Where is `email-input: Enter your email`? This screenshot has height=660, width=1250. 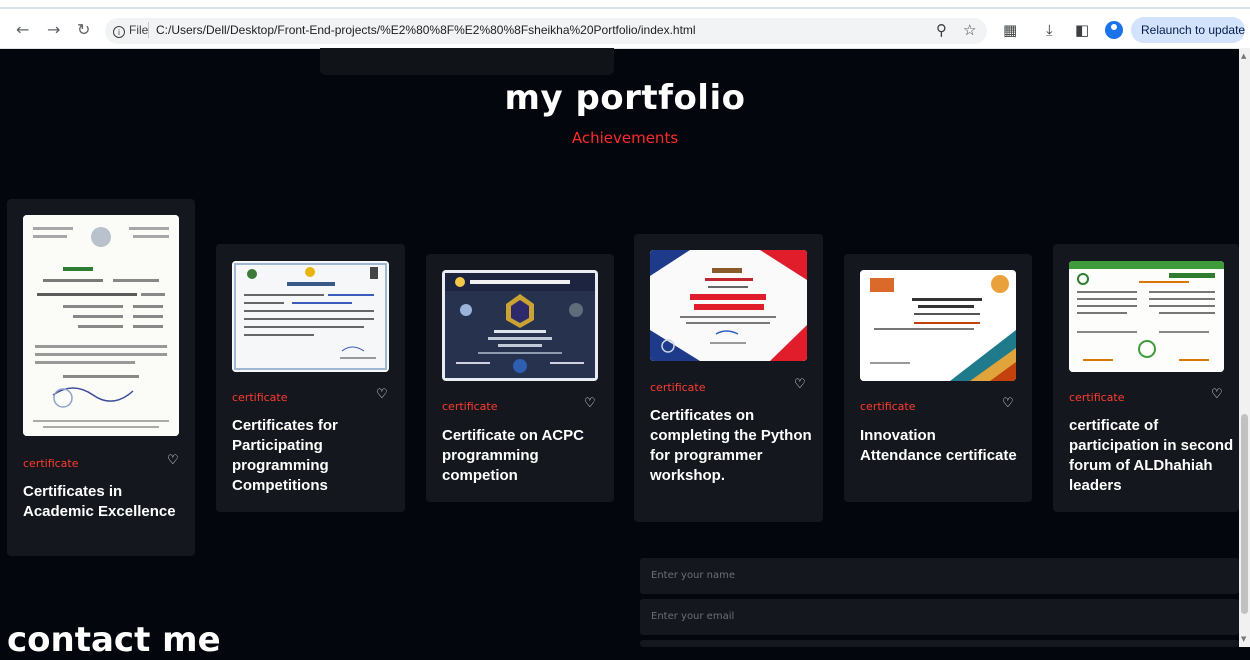
email-input: Enter your email is located at coordinates (939, 617).